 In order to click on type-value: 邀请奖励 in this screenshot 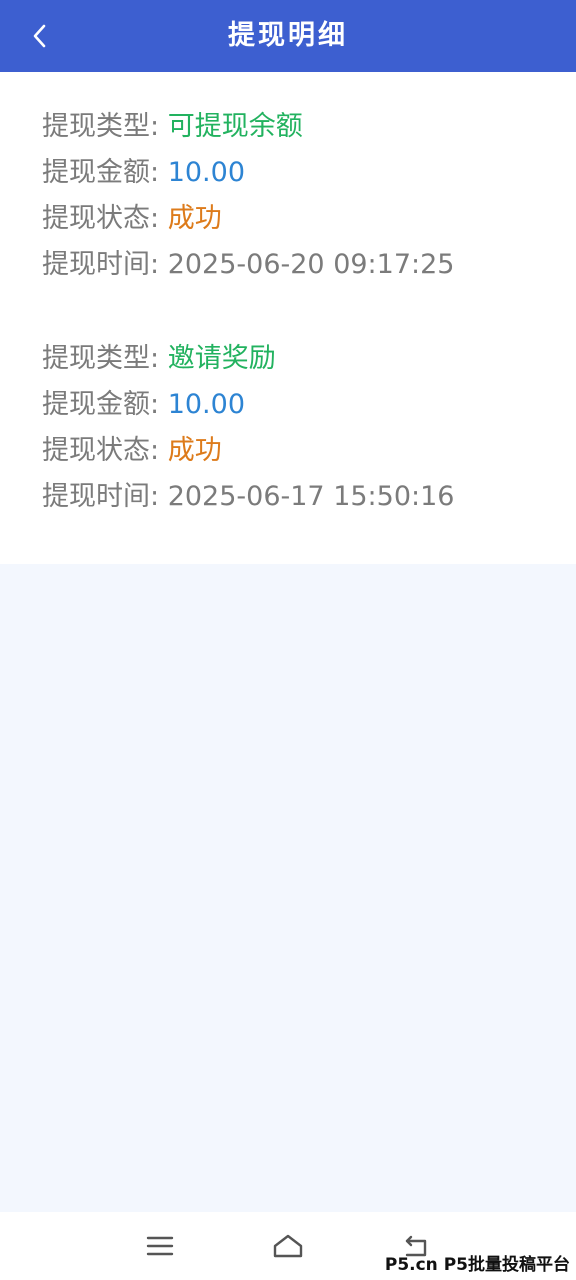, I will do `click(221, 358)`.